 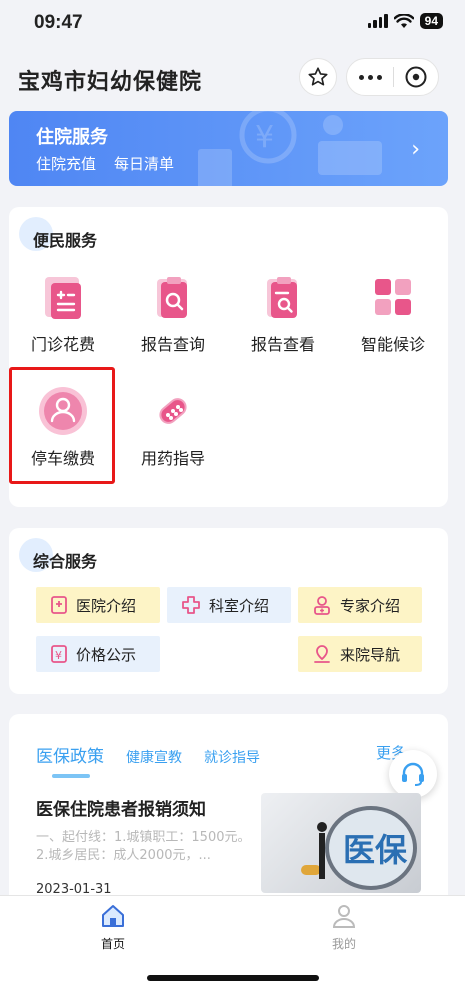 I want to click on department-intro-button: 科室介绍, so click(x=229, y=605).